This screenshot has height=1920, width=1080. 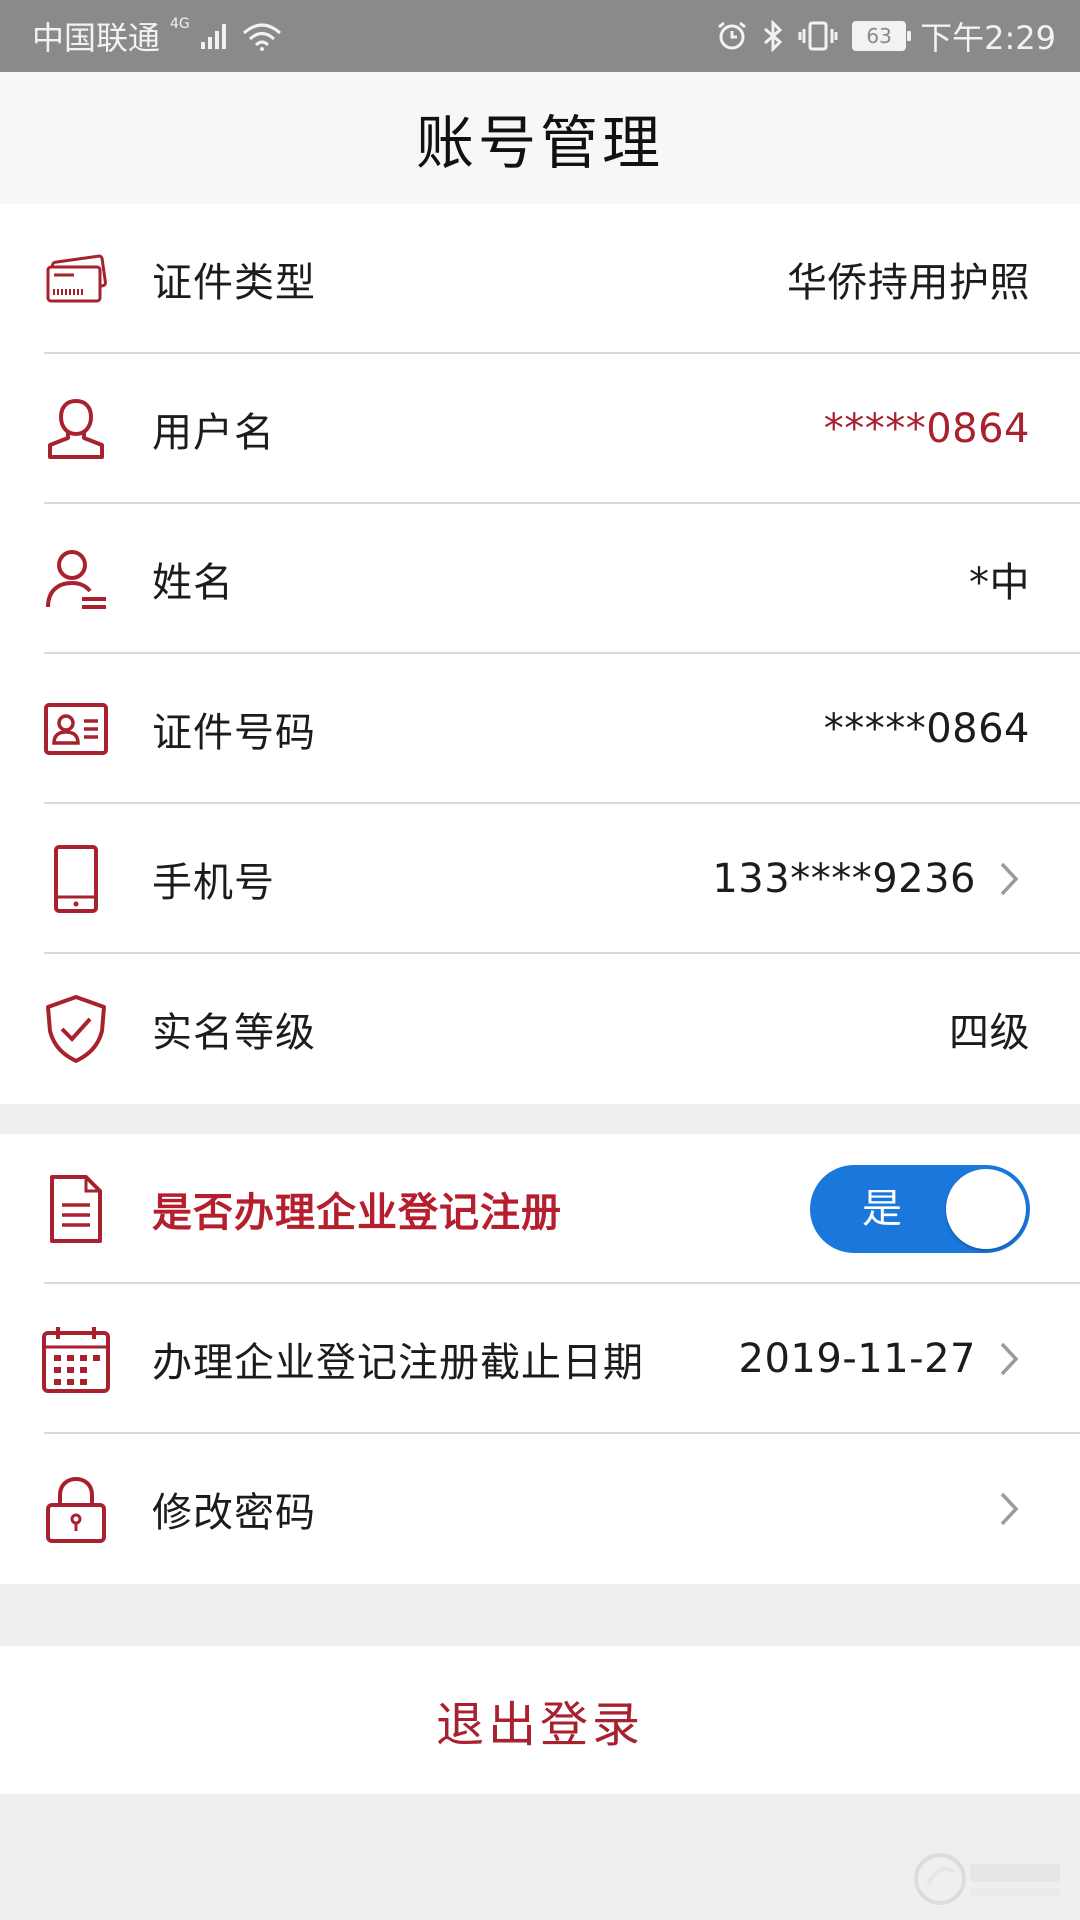 What do you see at coordinates (539, 143) in the screenshot?
I see `page-title: 账号管理` at bounding box center [539, 143].